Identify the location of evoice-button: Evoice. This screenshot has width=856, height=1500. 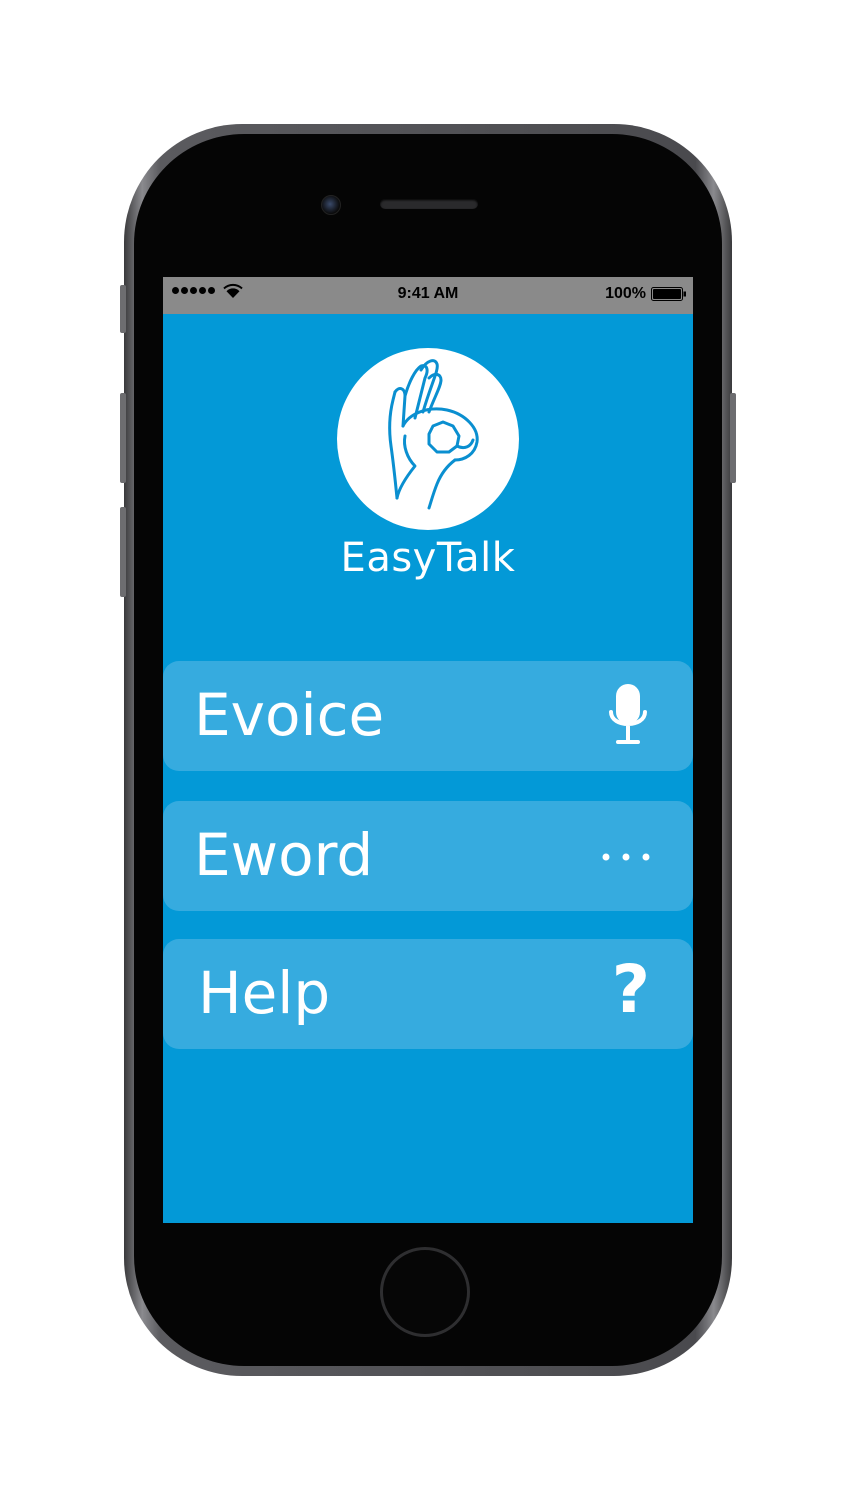
(428, 716).